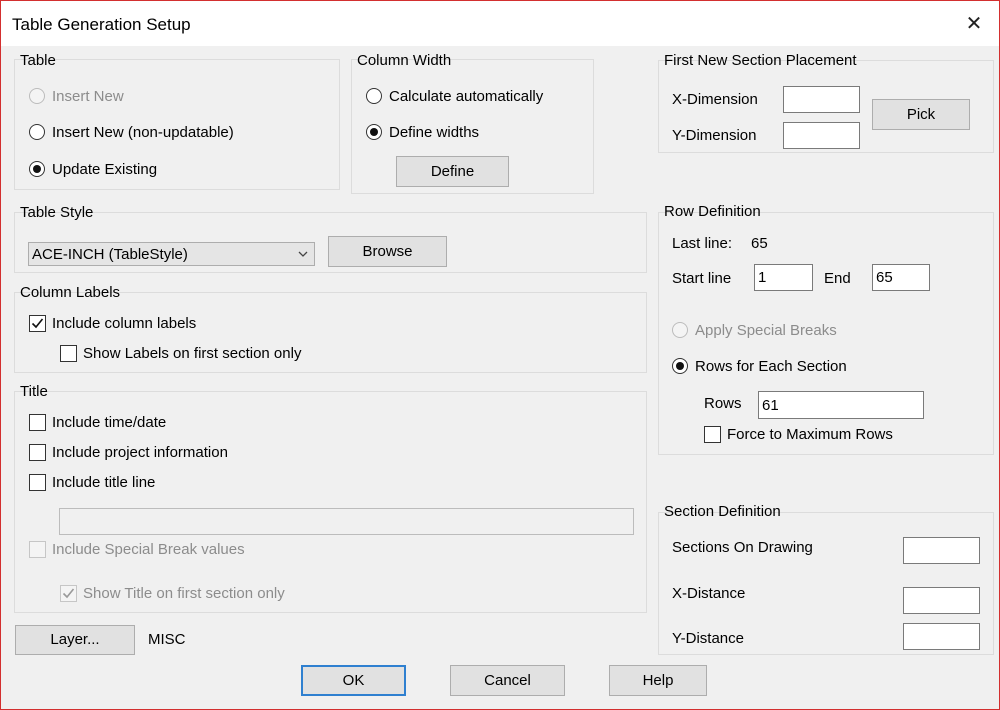  Describe the element at coordinates (148, 549) in the screenshot. I see `include-special-break-label: Include Special Break values` at that location.